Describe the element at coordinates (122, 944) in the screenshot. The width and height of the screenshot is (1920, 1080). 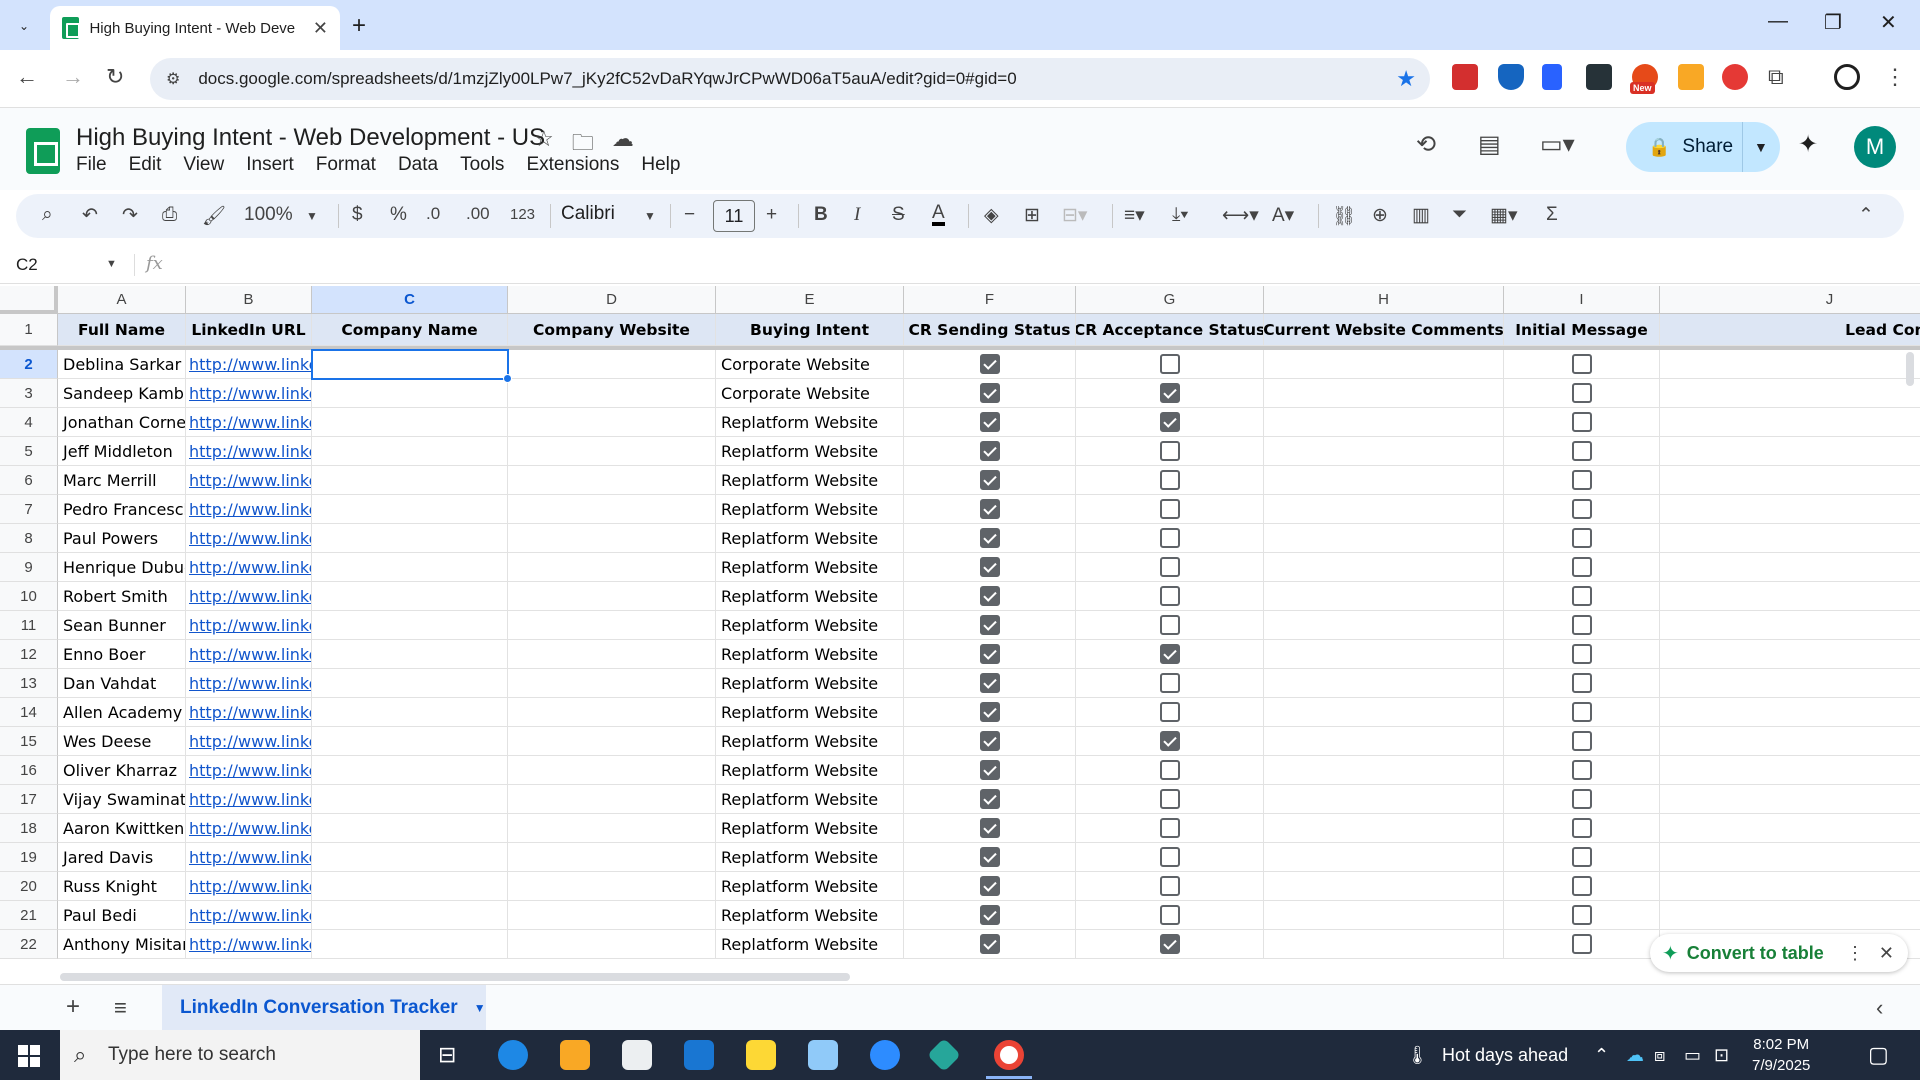
I see `full-name-cell: Anthony Misitan` at that location.